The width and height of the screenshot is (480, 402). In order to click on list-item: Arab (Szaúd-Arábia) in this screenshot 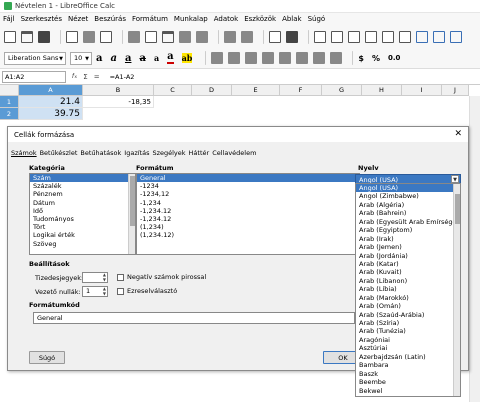, I will do `click(408, 315)`.